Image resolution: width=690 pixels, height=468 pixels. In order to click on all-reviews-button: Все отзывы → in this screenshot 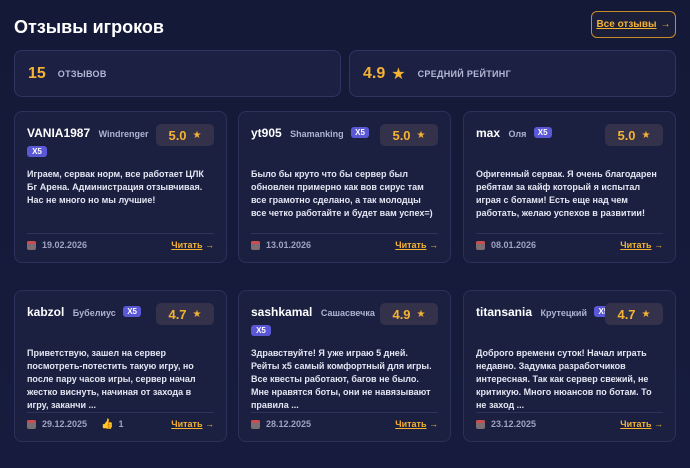, I will do `click(633, 24)`.